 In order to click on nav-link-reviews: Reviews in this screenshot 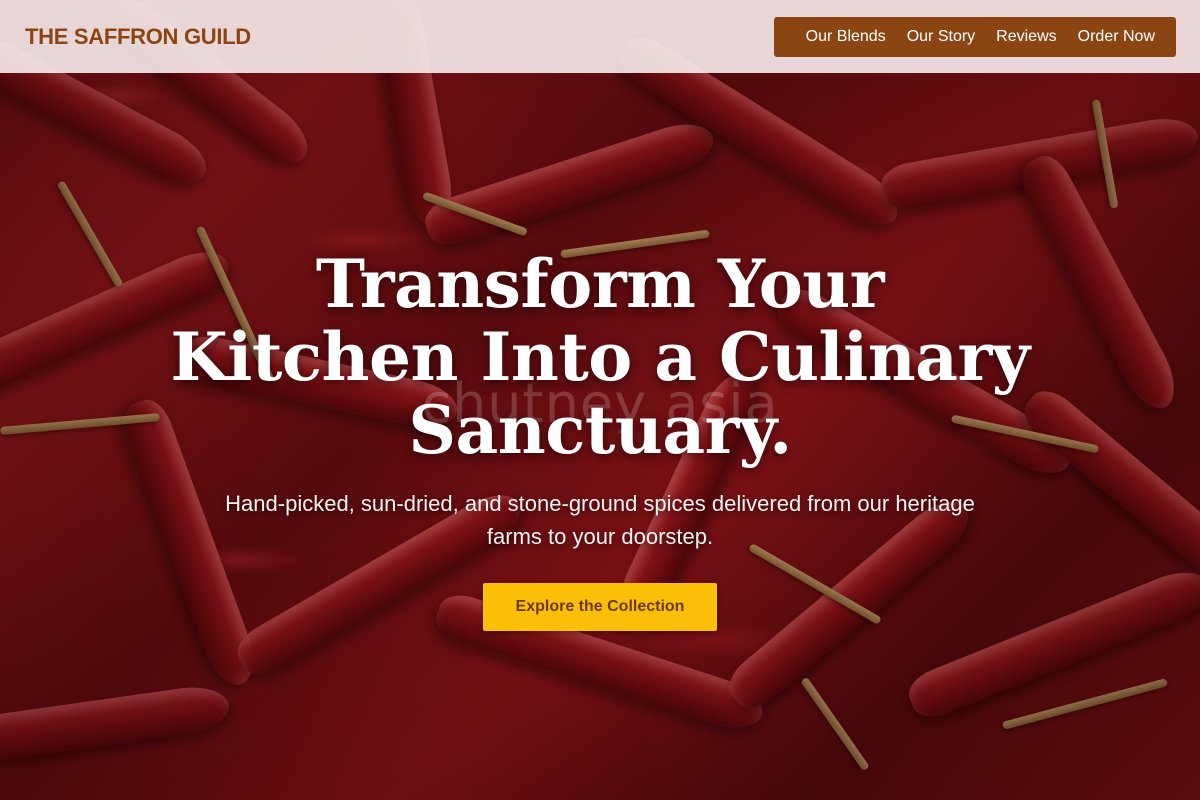, I will do `click(1026, 37)`.